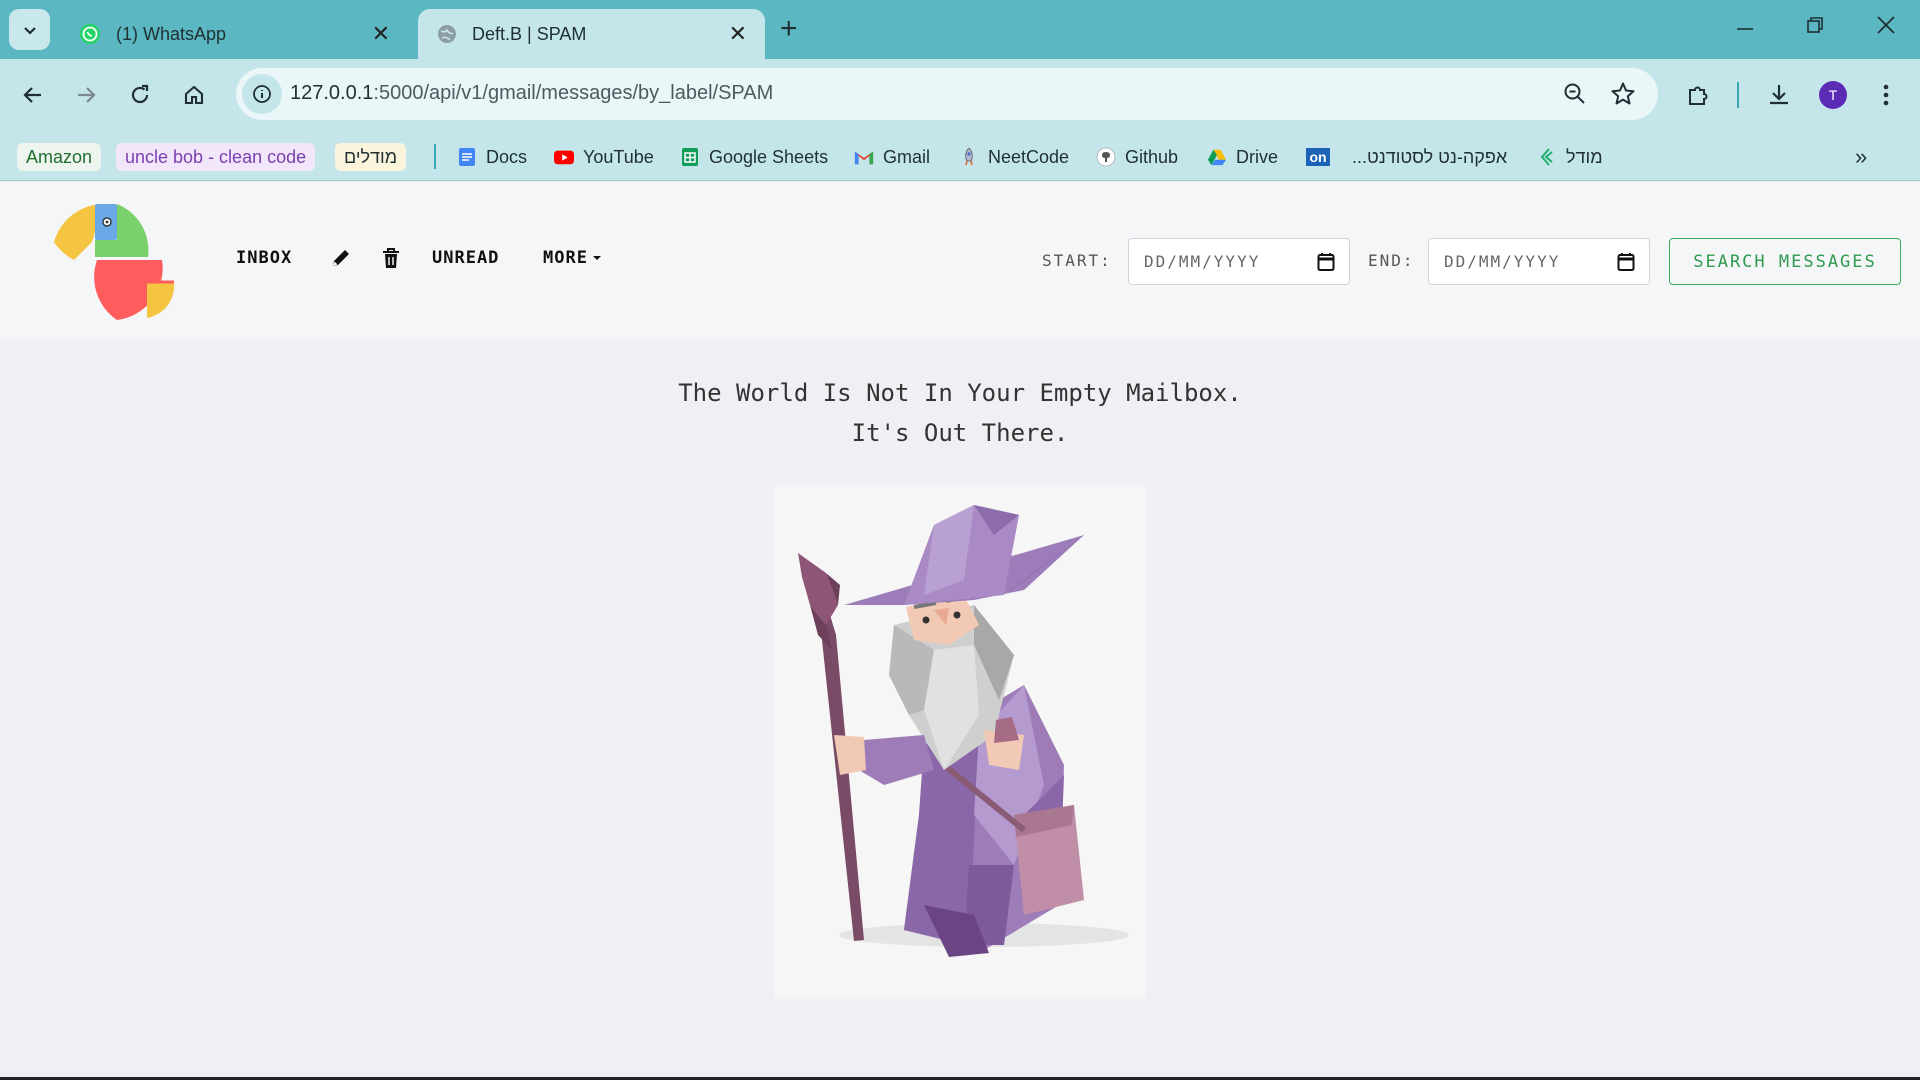 The width and height of the screenshot is (1920, 1080). I want to click on app-logo, so click(114, 264).